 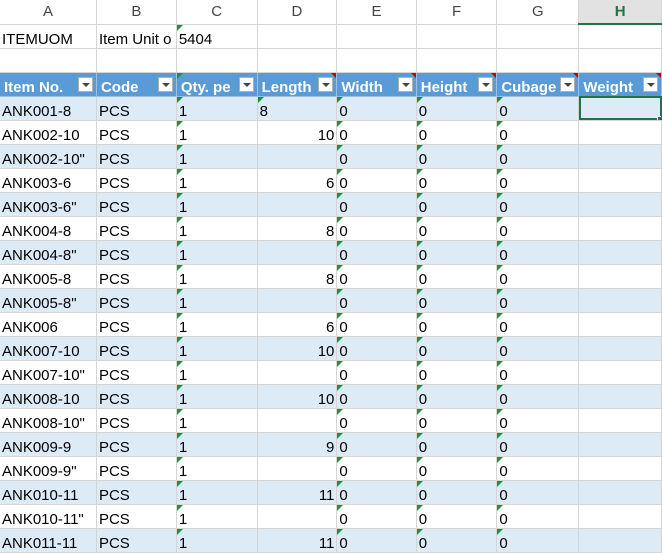 I want to click on cell-f2, so click(x=457, y=60).